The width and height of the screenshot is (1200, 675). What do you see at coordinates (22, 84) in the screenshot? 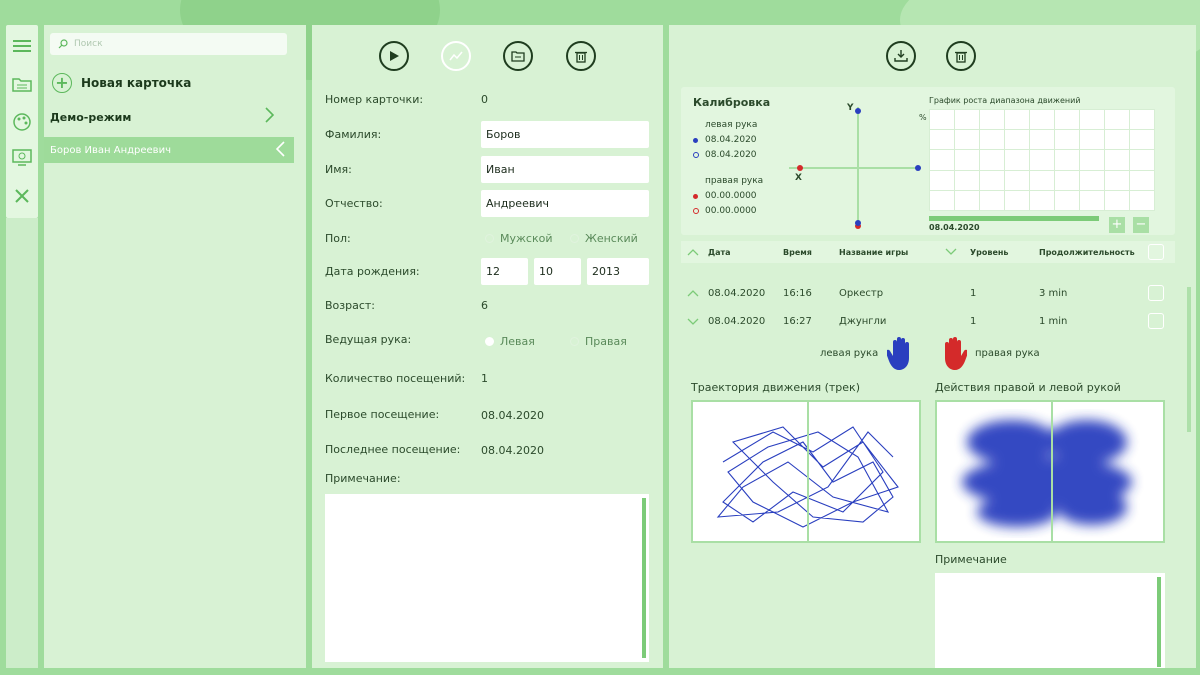
I see `folder-icon` at bounding box center [22, 84].